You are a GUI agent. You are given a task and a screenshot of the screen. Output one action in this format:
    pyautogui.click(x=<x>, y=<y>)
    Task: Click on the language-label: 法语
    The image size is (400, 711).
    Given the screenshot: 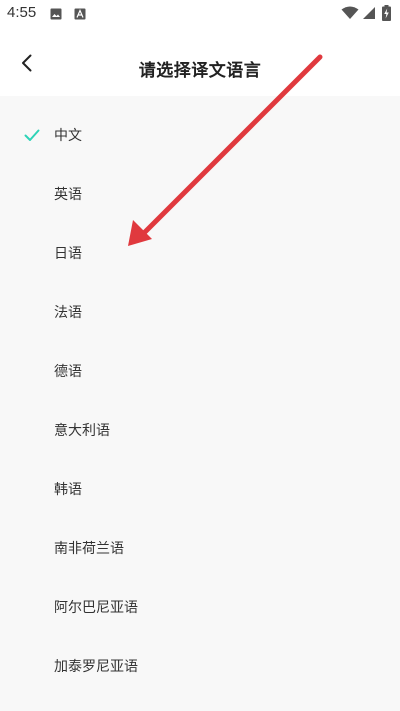 What is the action you would take?
    pyautogui.click(x=68, y=313)
    